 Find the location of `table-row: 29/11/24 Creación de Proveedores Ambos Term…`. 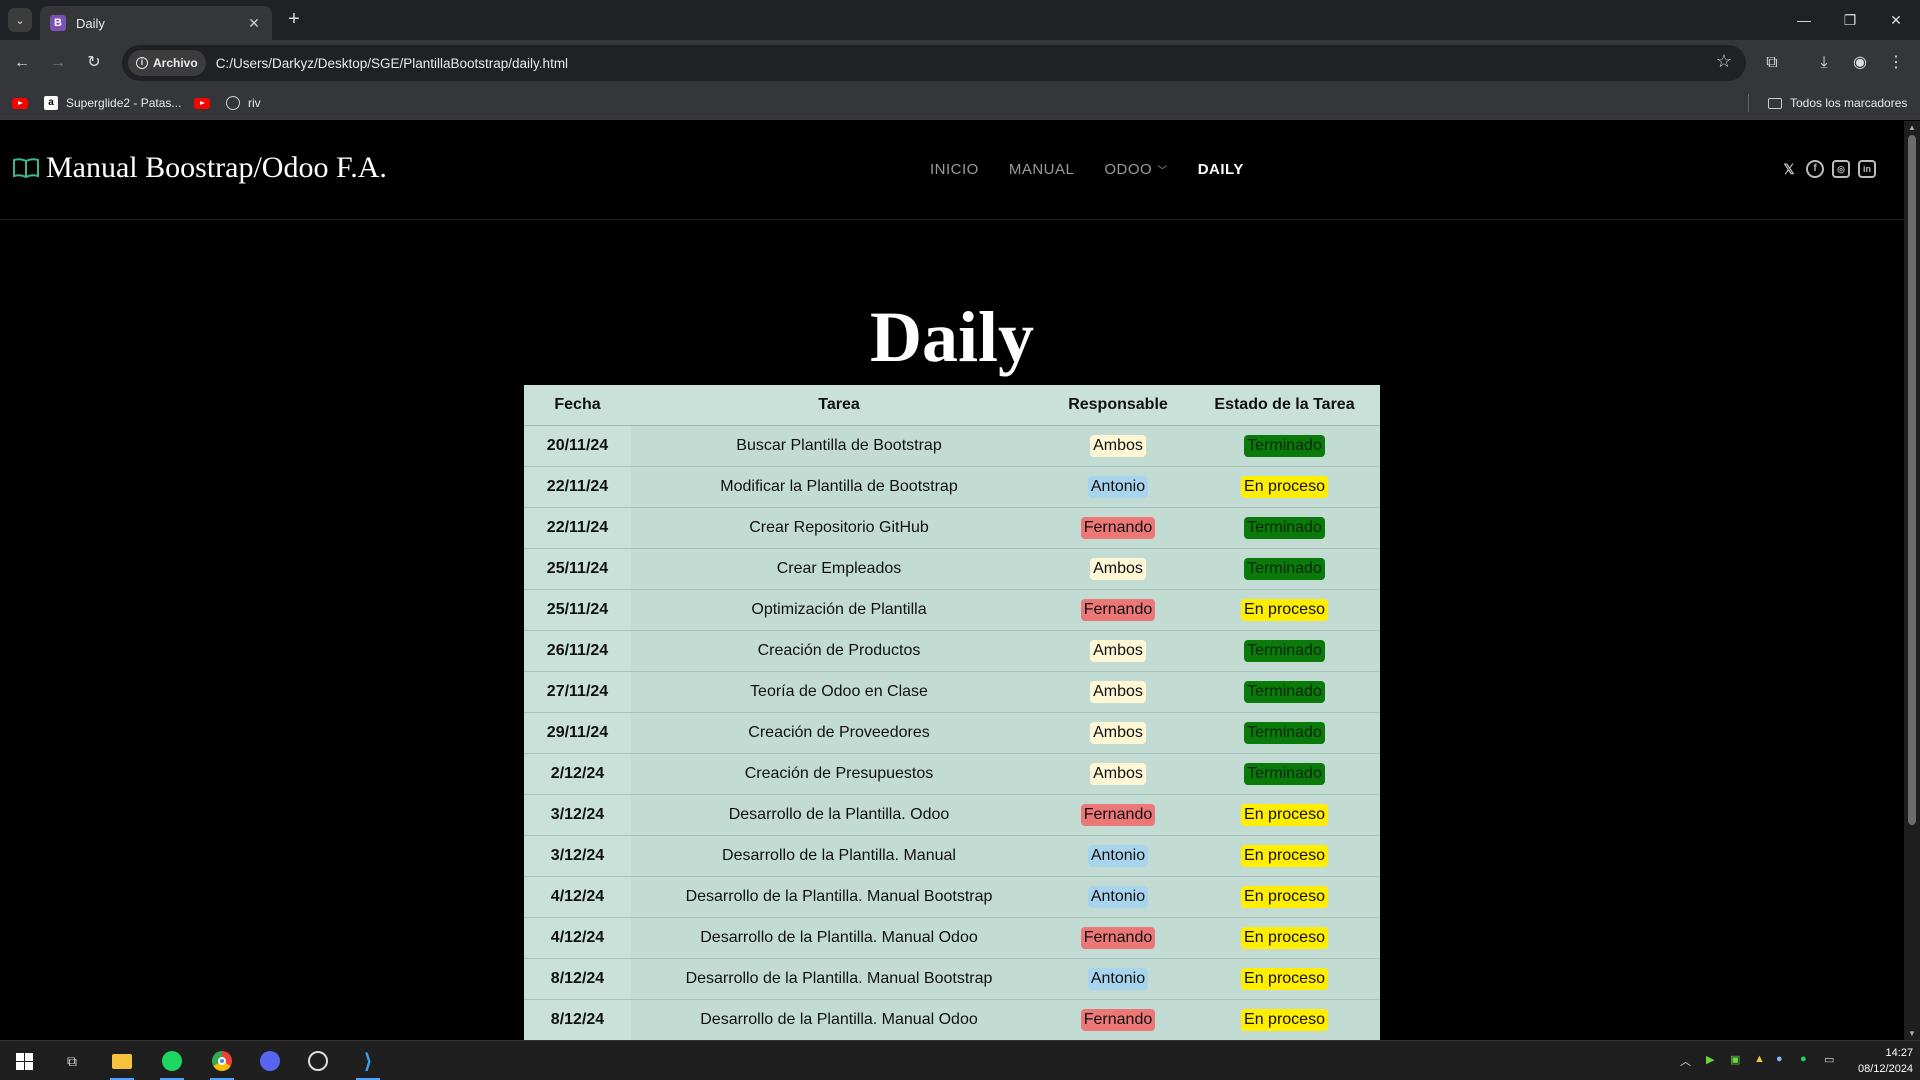

table-row: 29/11/24 Creación de Proveedores Ambos Term… is located at coordinates (952, 732).